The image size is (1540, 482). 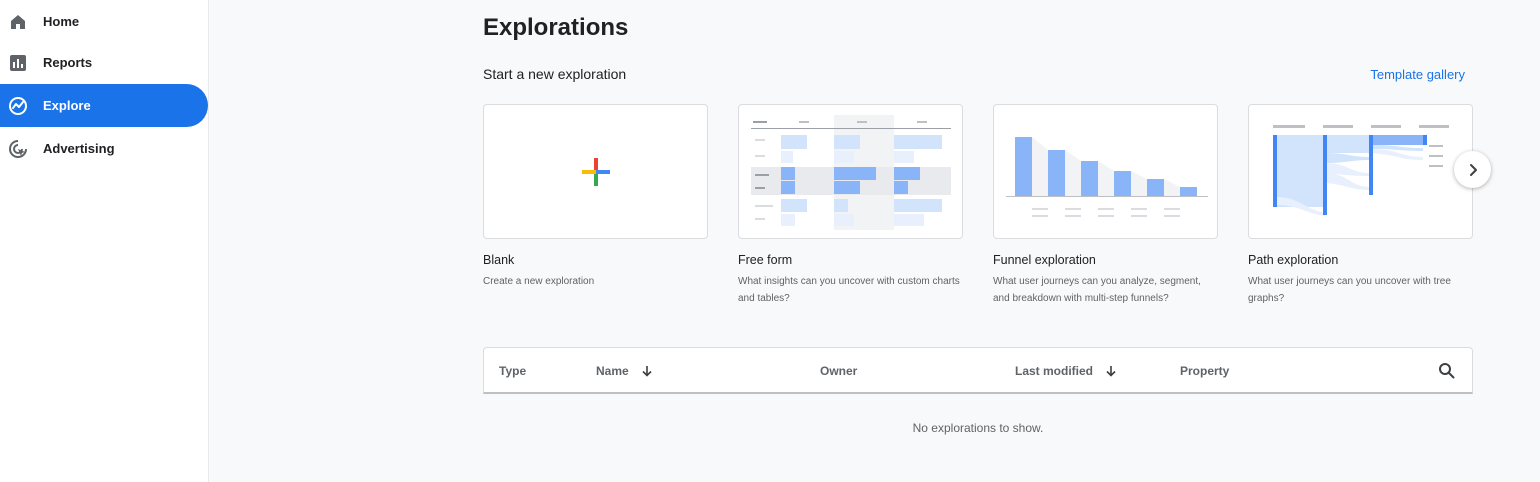 I want to click on sidebar-item-reports: Reports, so click(x=104, y=62).